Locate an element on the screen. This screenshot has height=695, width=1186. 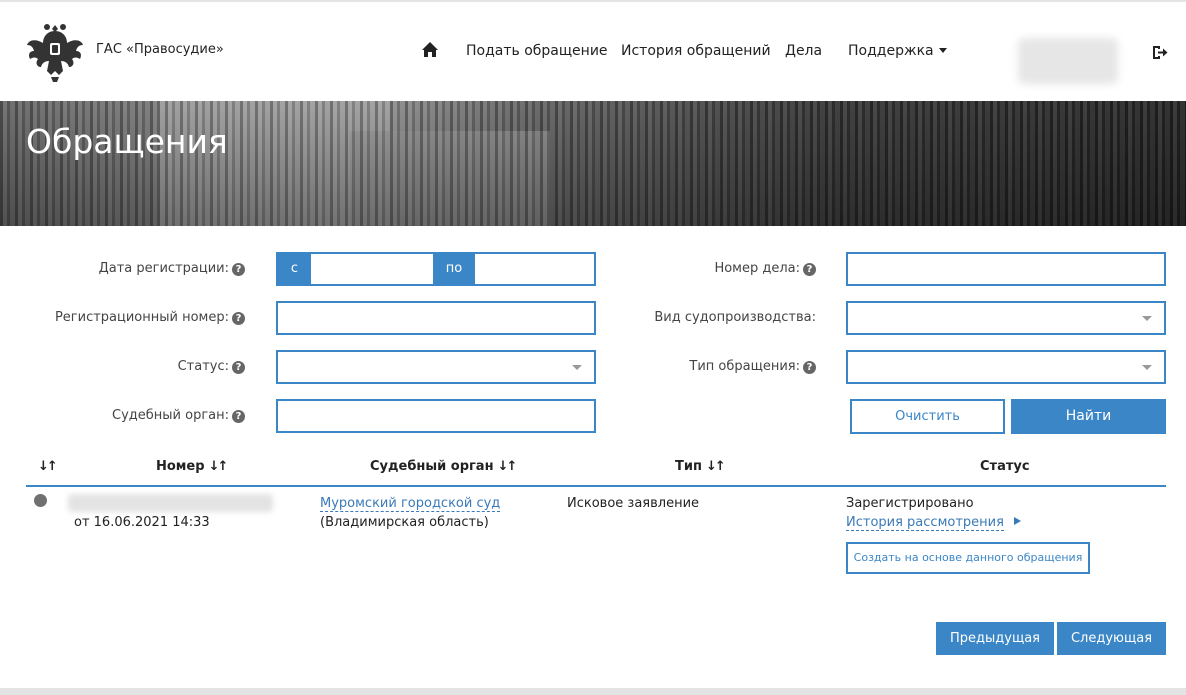
date-label: Дата регистрации:? is located at coordinates (172, 268).